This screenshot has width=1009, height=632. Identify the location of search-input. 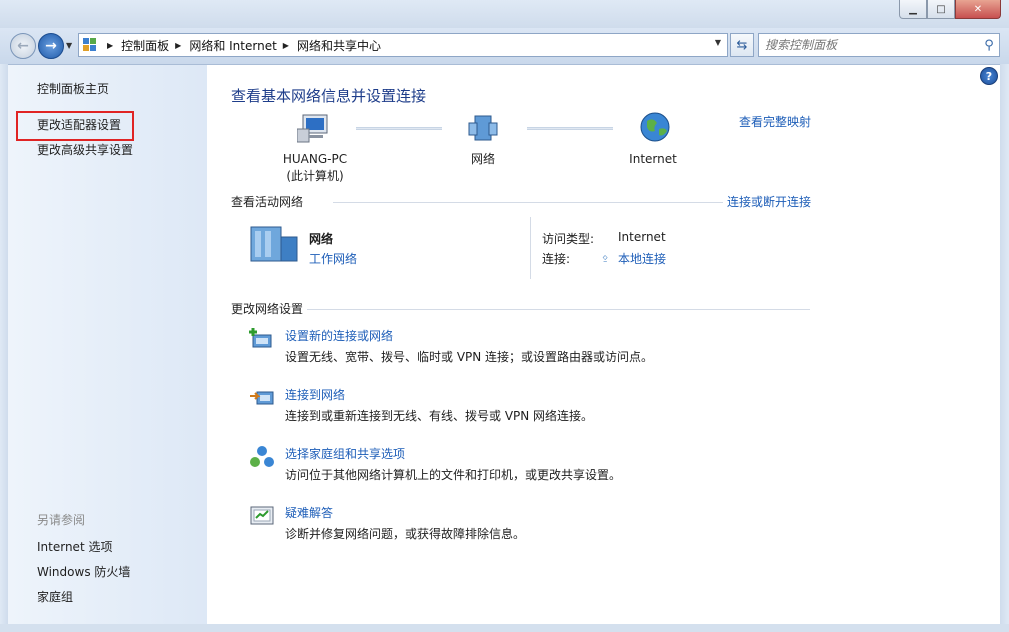
(869, 45).